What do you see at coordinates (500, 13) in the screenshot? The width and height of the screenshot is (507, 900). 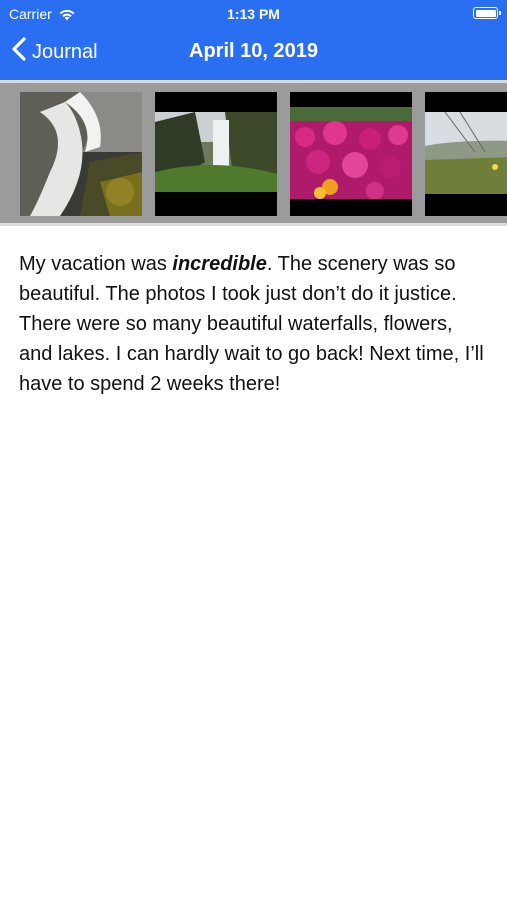 I see `battery-terminal` at bounding box center [500, 13].